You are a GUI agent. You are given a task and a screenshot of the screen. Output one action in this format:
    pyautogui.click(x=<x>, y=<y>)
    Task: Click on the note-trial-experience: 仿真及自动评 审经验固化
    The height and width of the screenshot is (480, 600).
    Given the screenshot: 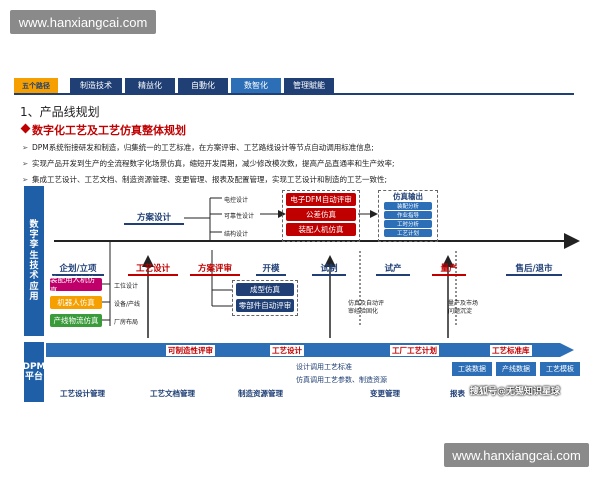 What is the action you would take?
    pyautogui.click(x=366, y=308)
    